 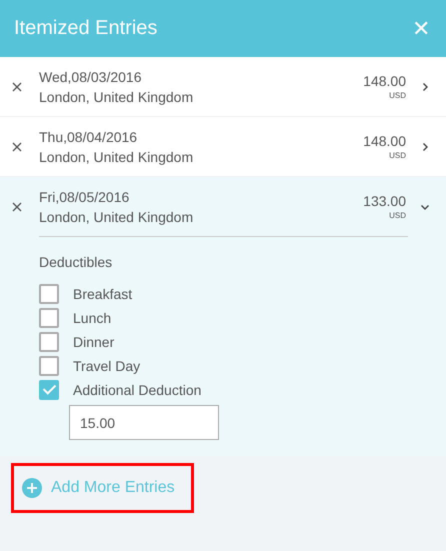 What do you see at coordinates (32, 488) in the screenshot?
I see `plus-circle-icon` at bounding box center [32, 488].